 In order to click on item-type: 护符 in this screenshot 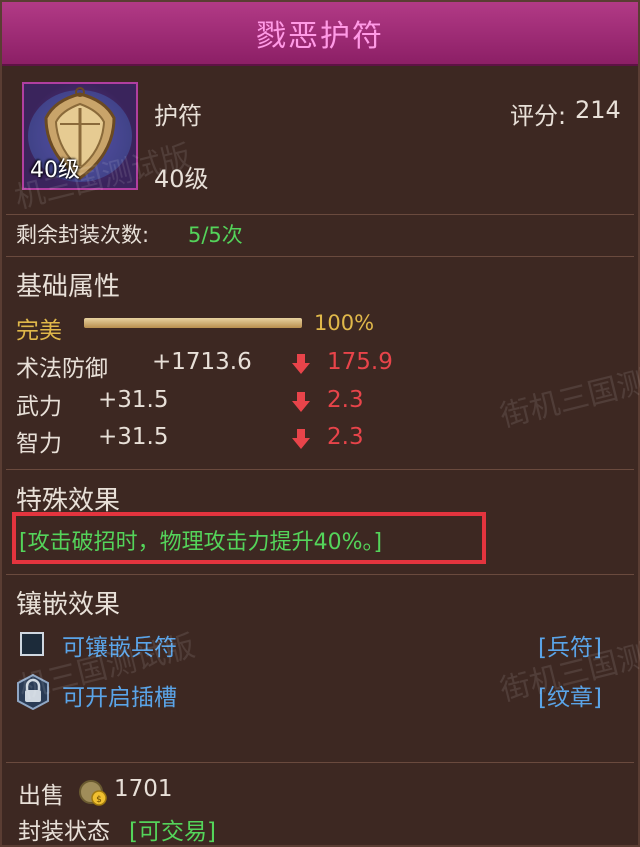, I will do `click(178, 116)`.